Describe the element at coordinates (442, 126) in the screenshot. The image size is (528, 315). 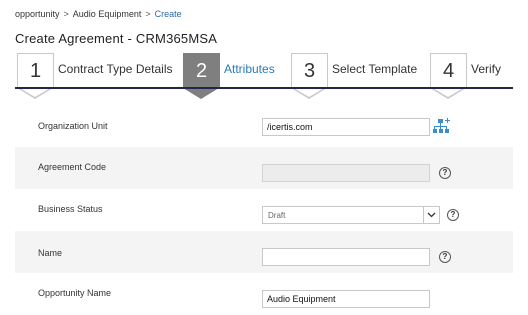
I see `org-hierarchy-icon` at that location.